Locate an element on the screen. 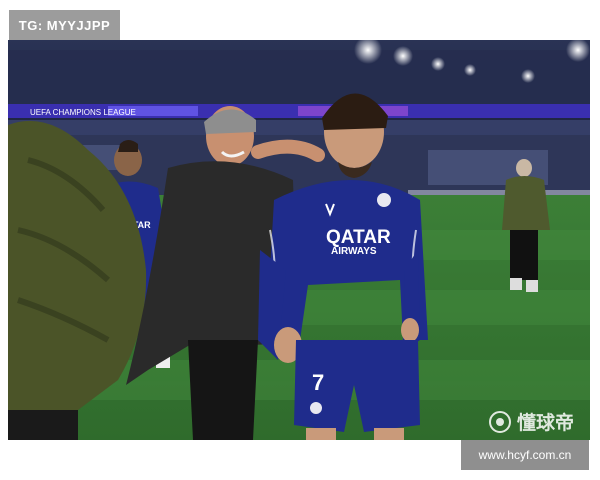 The height and width of the screenshot is (480, 600). watermark-text: 懂球帝 is located at coordinates (545, 423).